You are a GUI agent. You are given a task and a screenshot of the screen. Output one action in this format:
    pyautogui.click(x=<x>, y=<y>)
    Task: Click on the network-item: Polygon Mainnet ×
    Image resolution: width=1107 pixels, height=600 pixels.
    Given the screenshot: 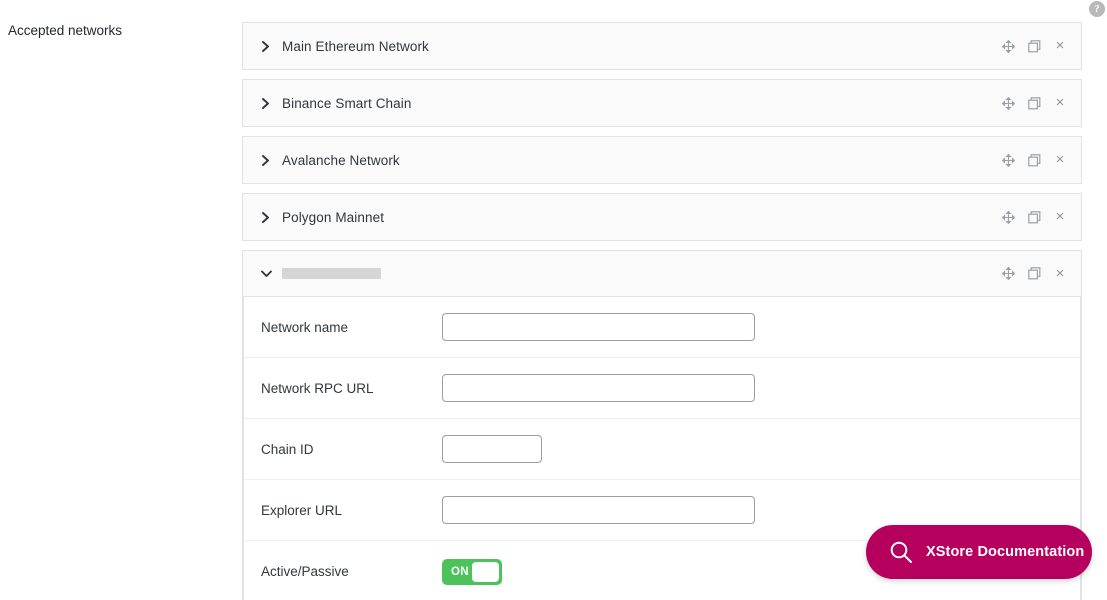 What is the action you would take?
    pyautogui.click(x=662, y=217)
    